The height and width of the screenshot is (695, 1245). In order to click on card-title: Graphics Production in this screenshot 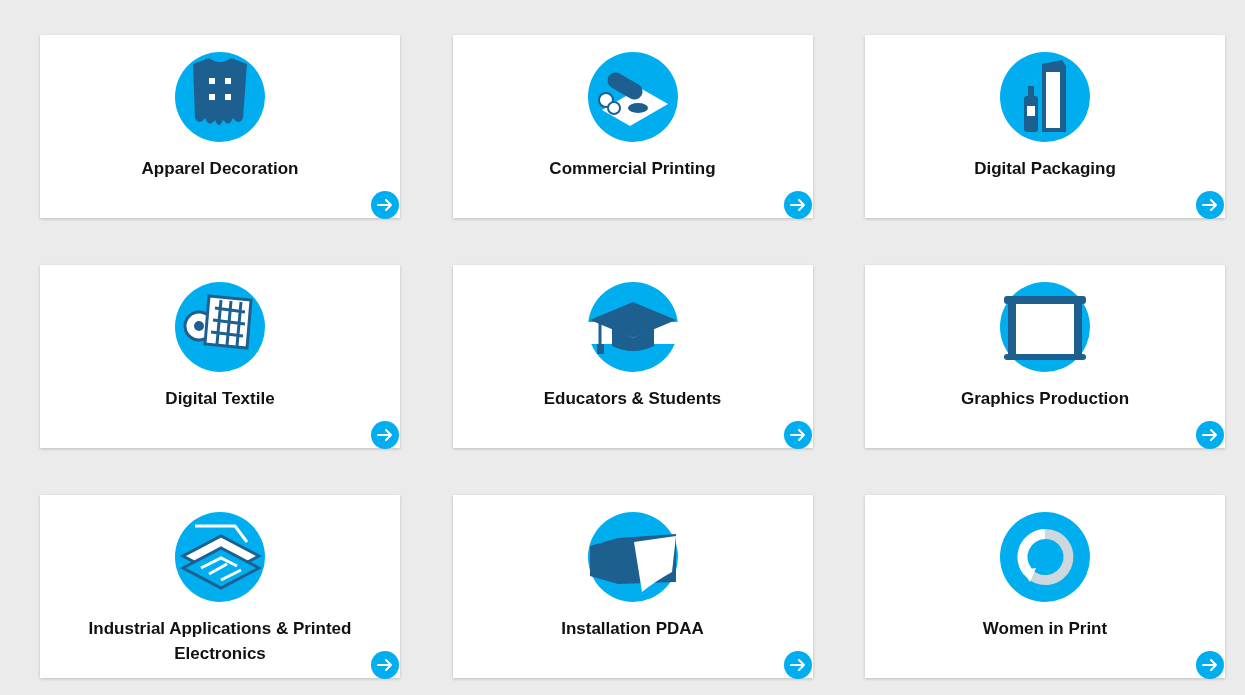, I will do `click(1045, 399)`.